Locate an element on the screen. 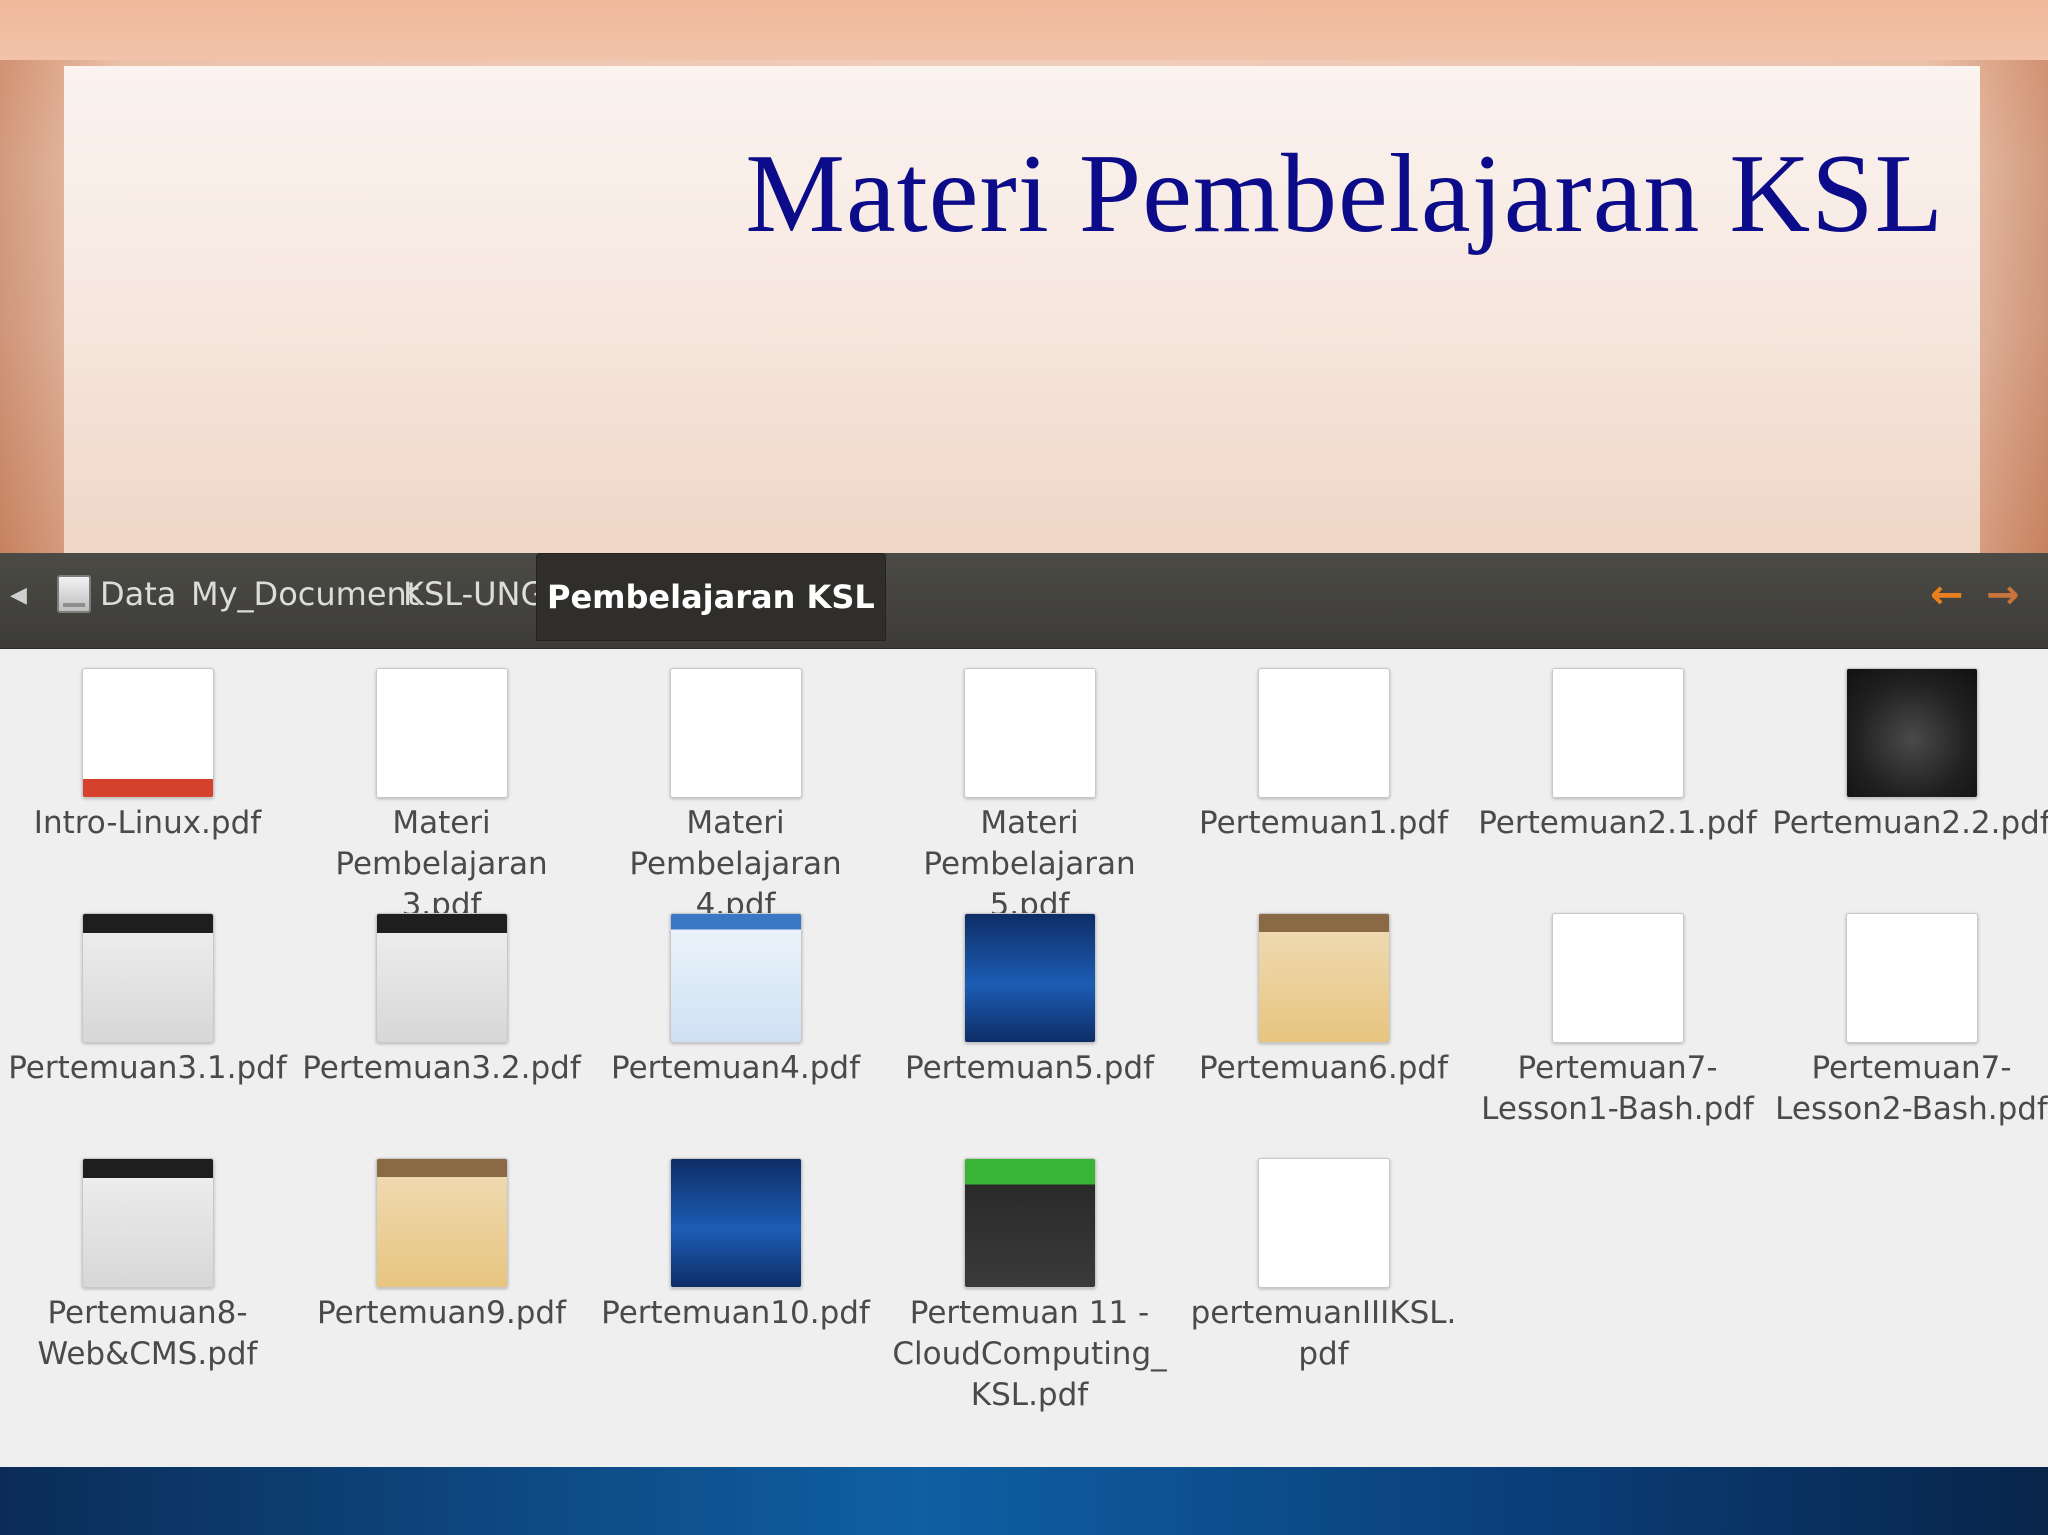 This screenshot has width=2048, height=1535. file-name: Pertemuan3.2.pdf is located at coordinates (441, 1068).